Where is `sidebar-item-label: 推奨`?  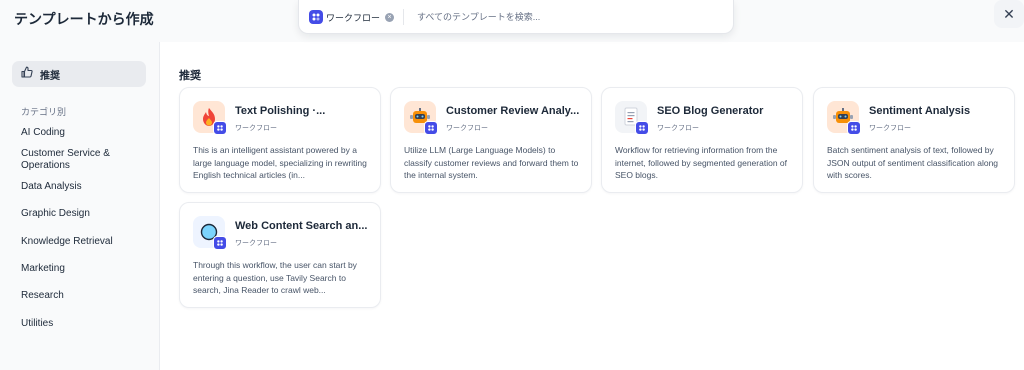 sidebar-item-label: 推奨 is located at coordinates (50, 76).